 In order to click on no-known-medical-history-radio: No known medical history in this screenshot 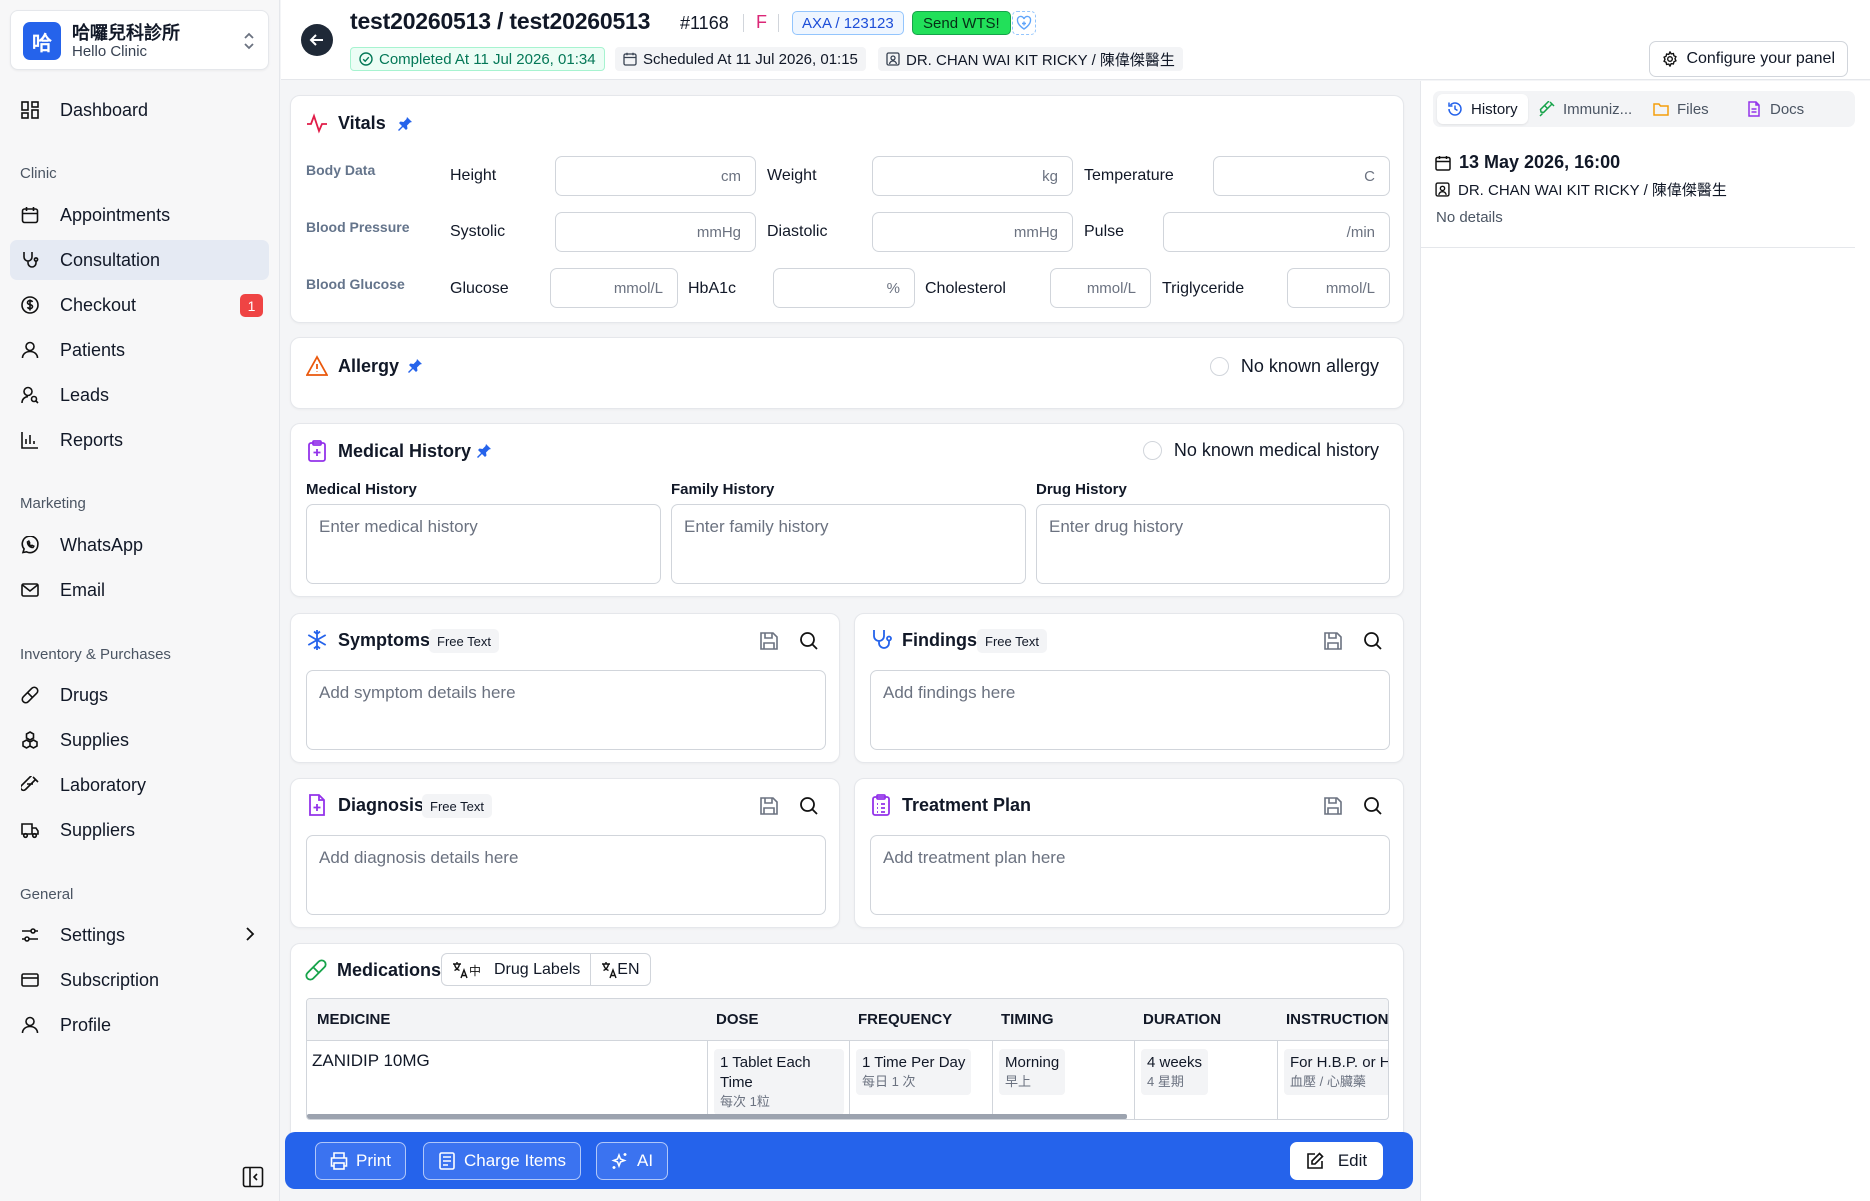, I will do `click(1260, 450)`.